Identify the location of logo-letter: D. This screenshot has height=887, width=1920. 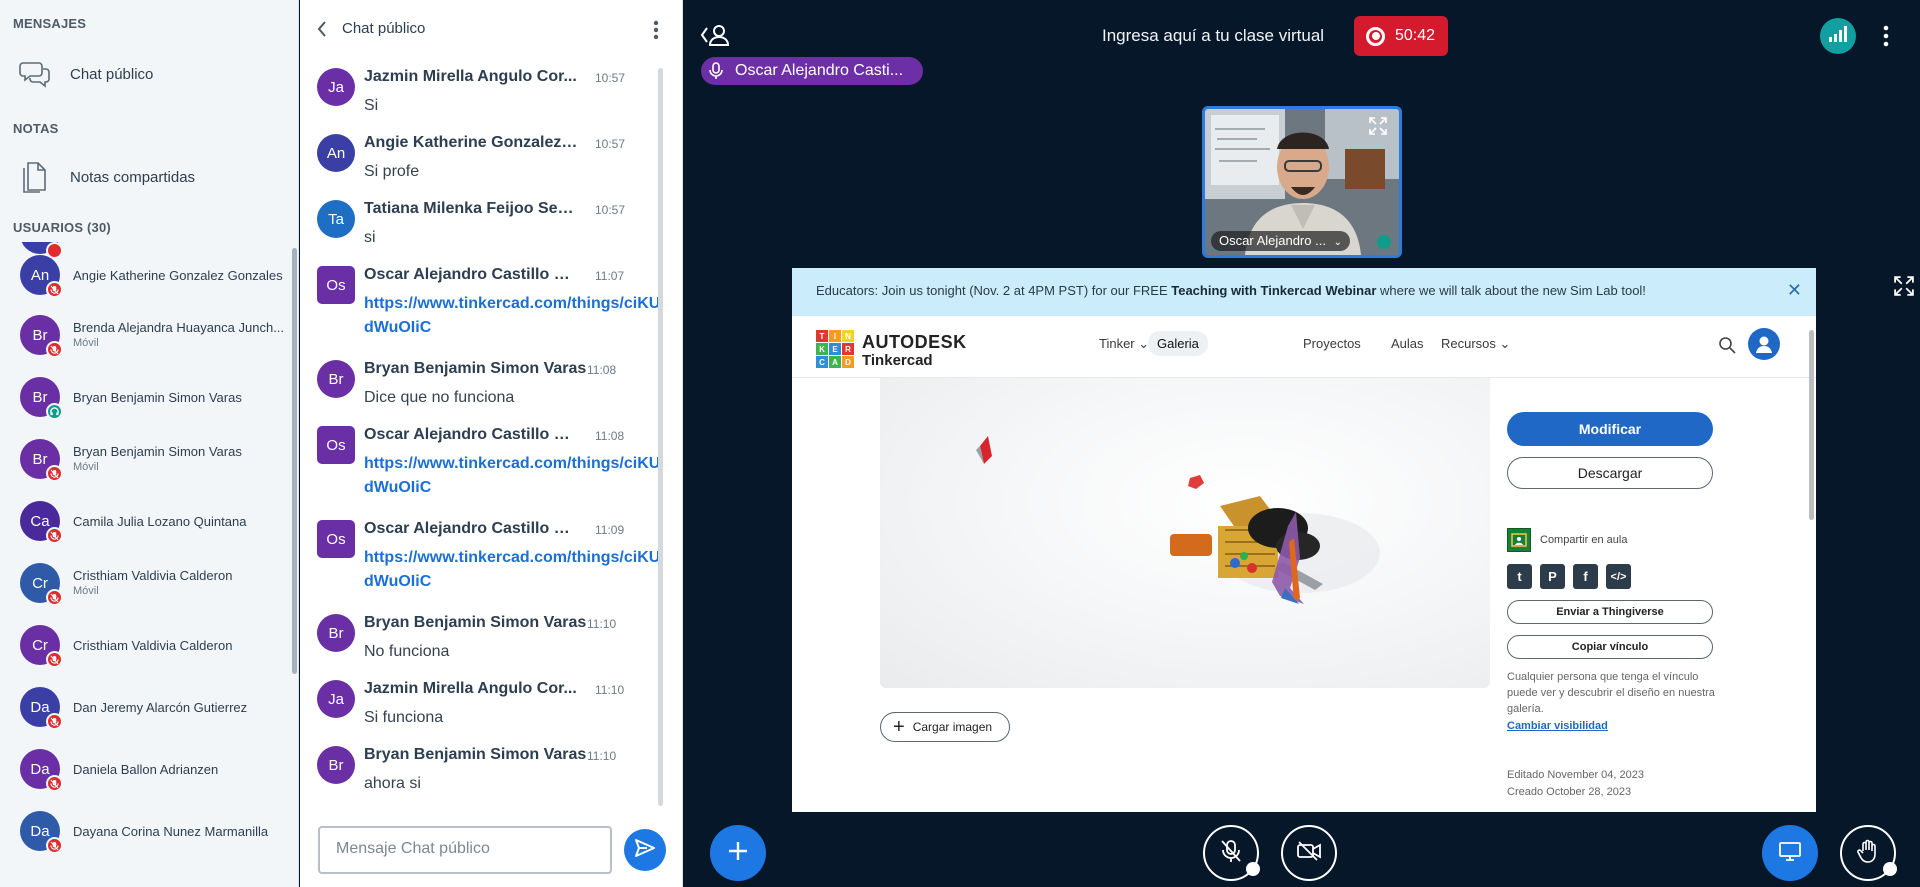
(848, 362).